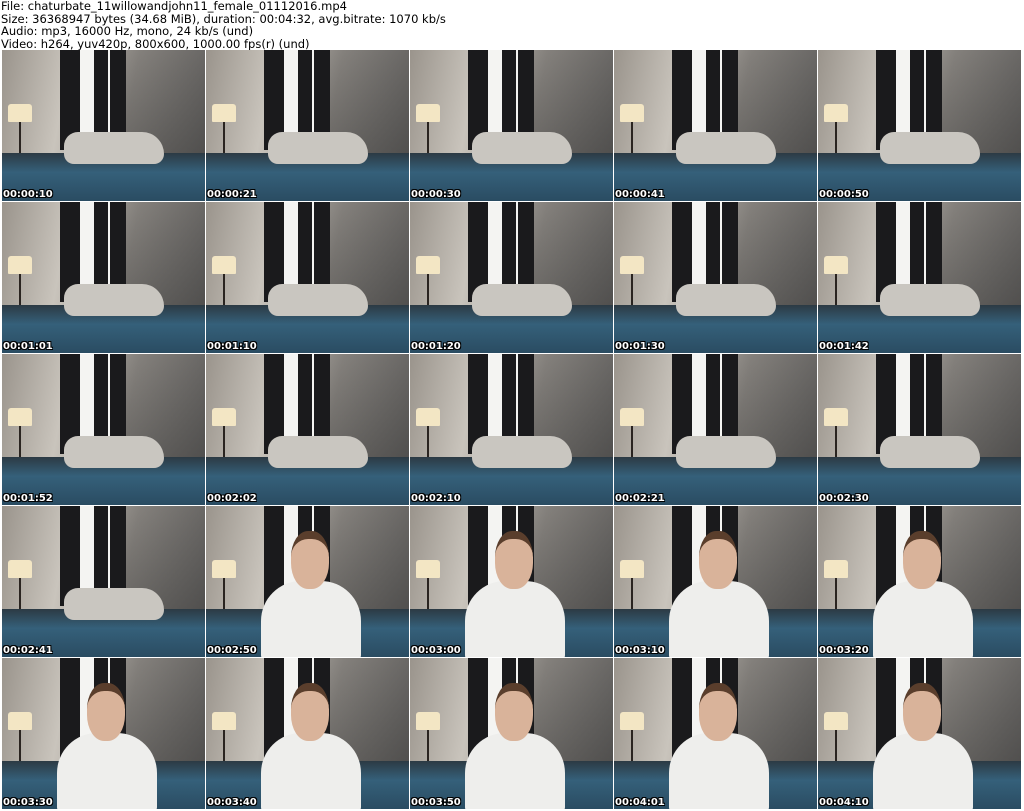  What do you see at coordinates (436, 802) in the screenshot?
I see `timestamp: 00:03:50` at bounding box center [436, 802].